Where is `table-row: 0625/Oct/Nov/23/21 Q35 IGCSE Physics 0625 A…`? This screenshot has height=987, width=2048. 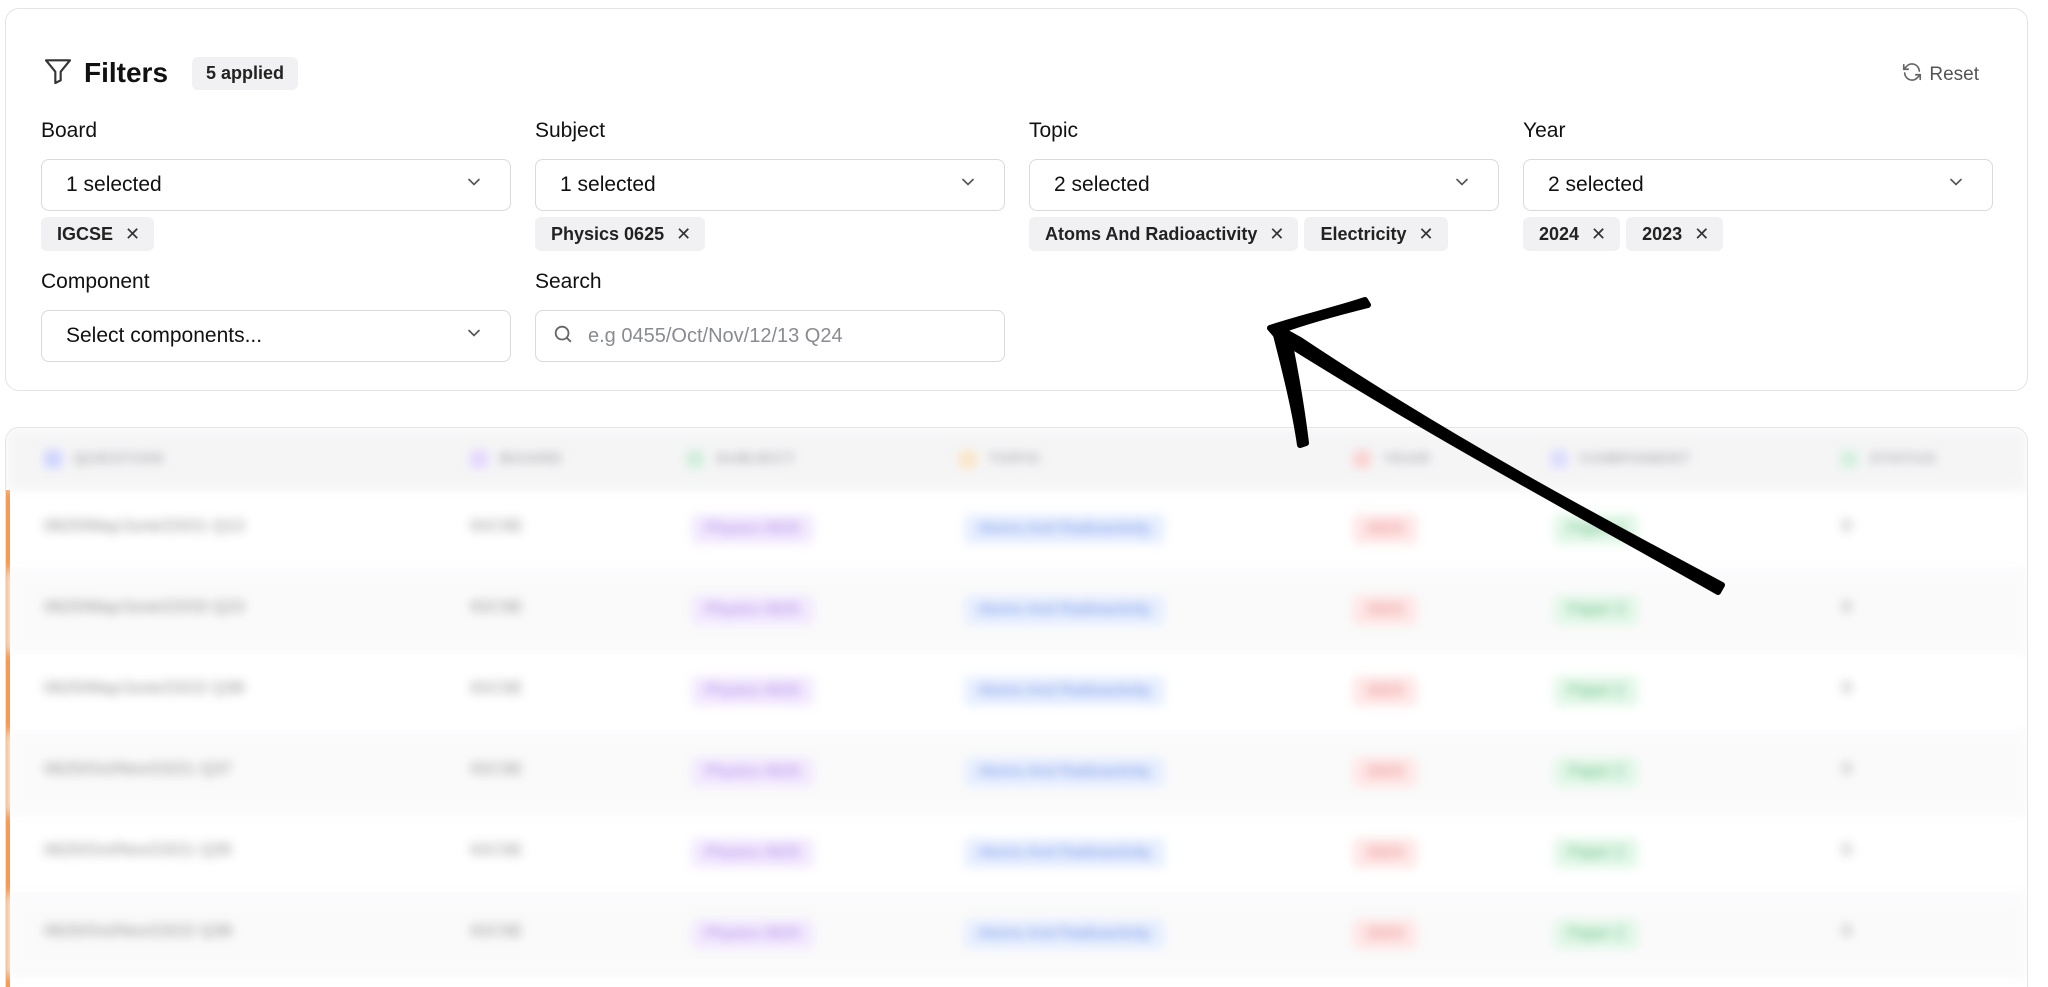
table-row: 0625/Oct/Nov/23/21 Q35 IGCSE Physics 0625 A… is located at coordinates (1016, 854).